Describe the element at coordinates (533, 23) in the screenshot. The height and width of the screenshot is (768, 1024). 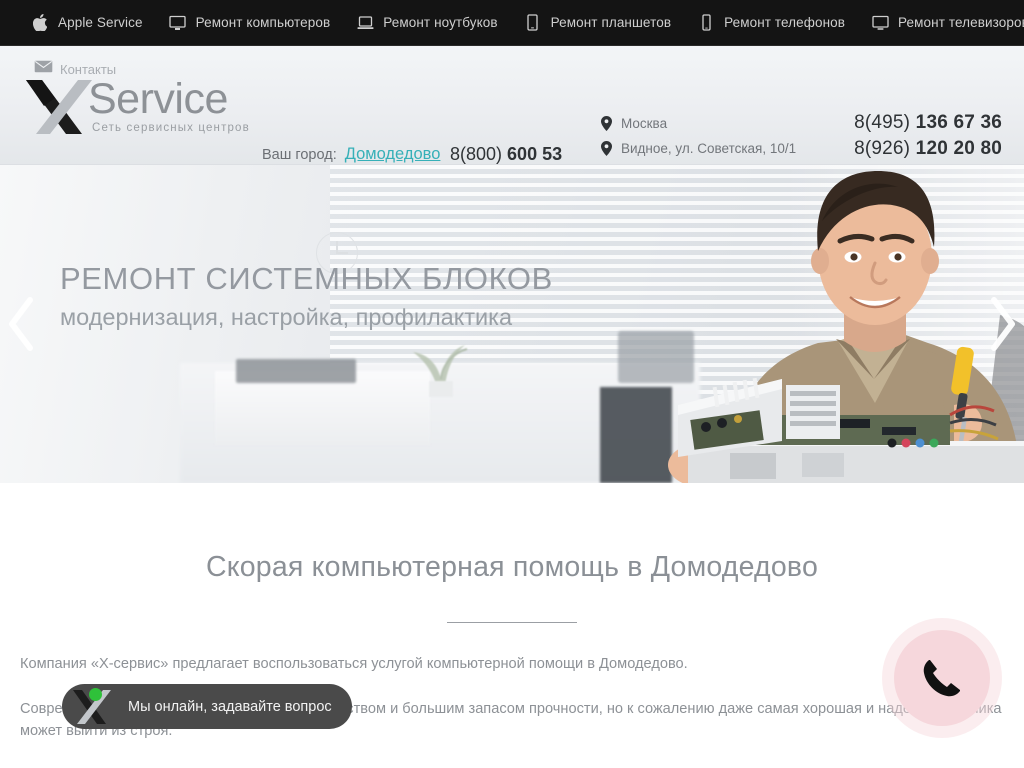
I see `tablet-icon` at that location.